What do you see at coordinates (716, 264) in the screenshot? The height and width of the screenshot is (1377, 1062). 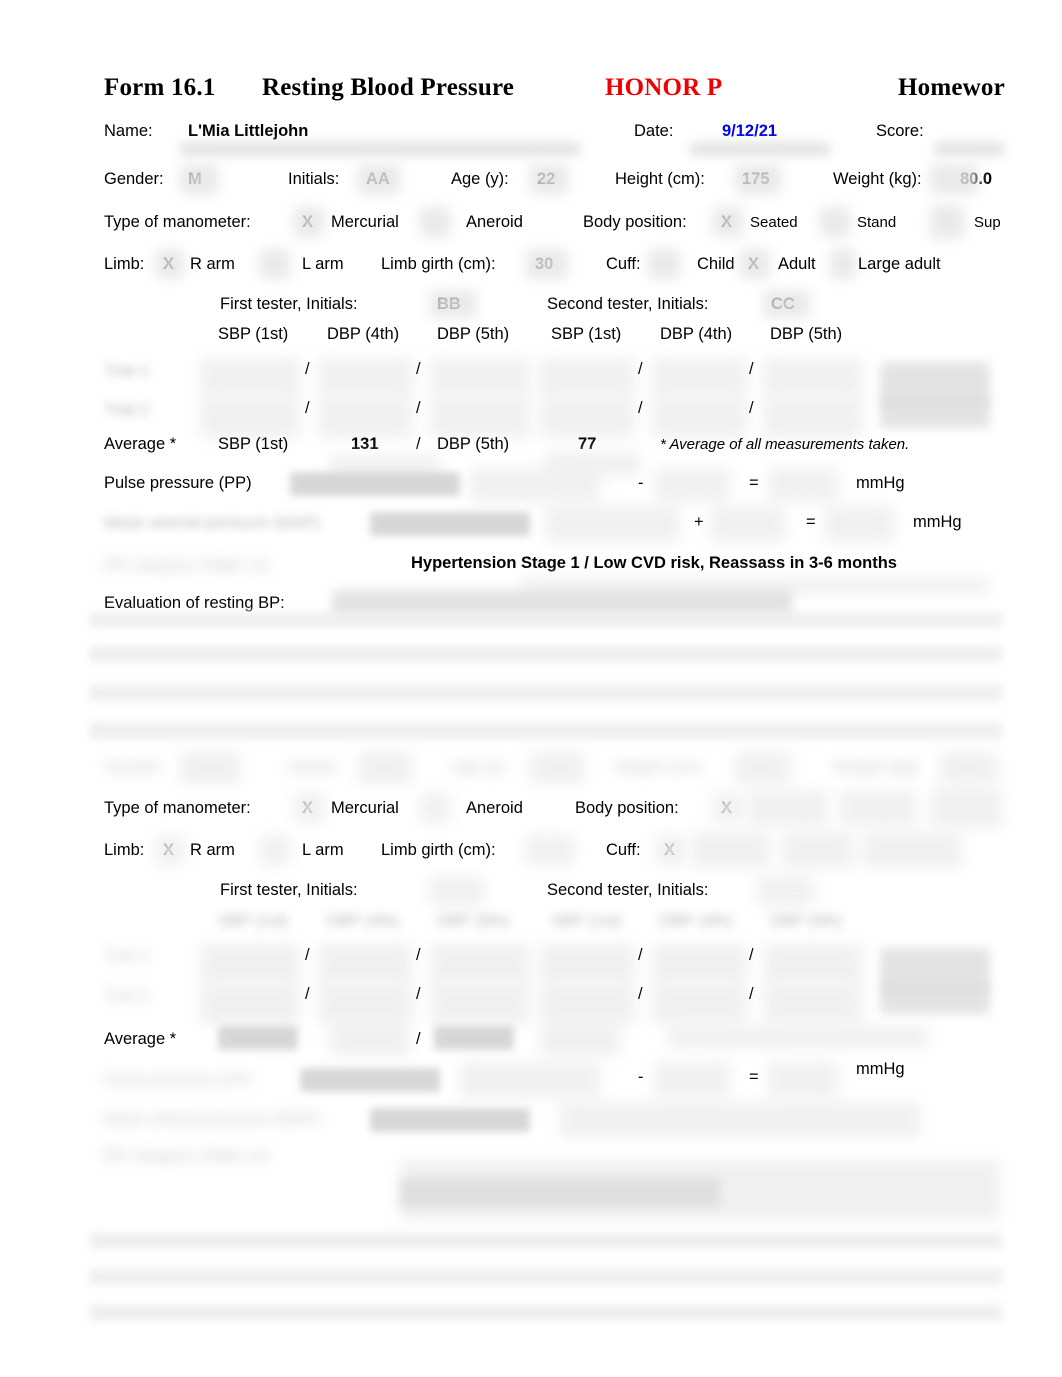 I see `s1-cuff-child: Child` at bounding box center [716, 264].